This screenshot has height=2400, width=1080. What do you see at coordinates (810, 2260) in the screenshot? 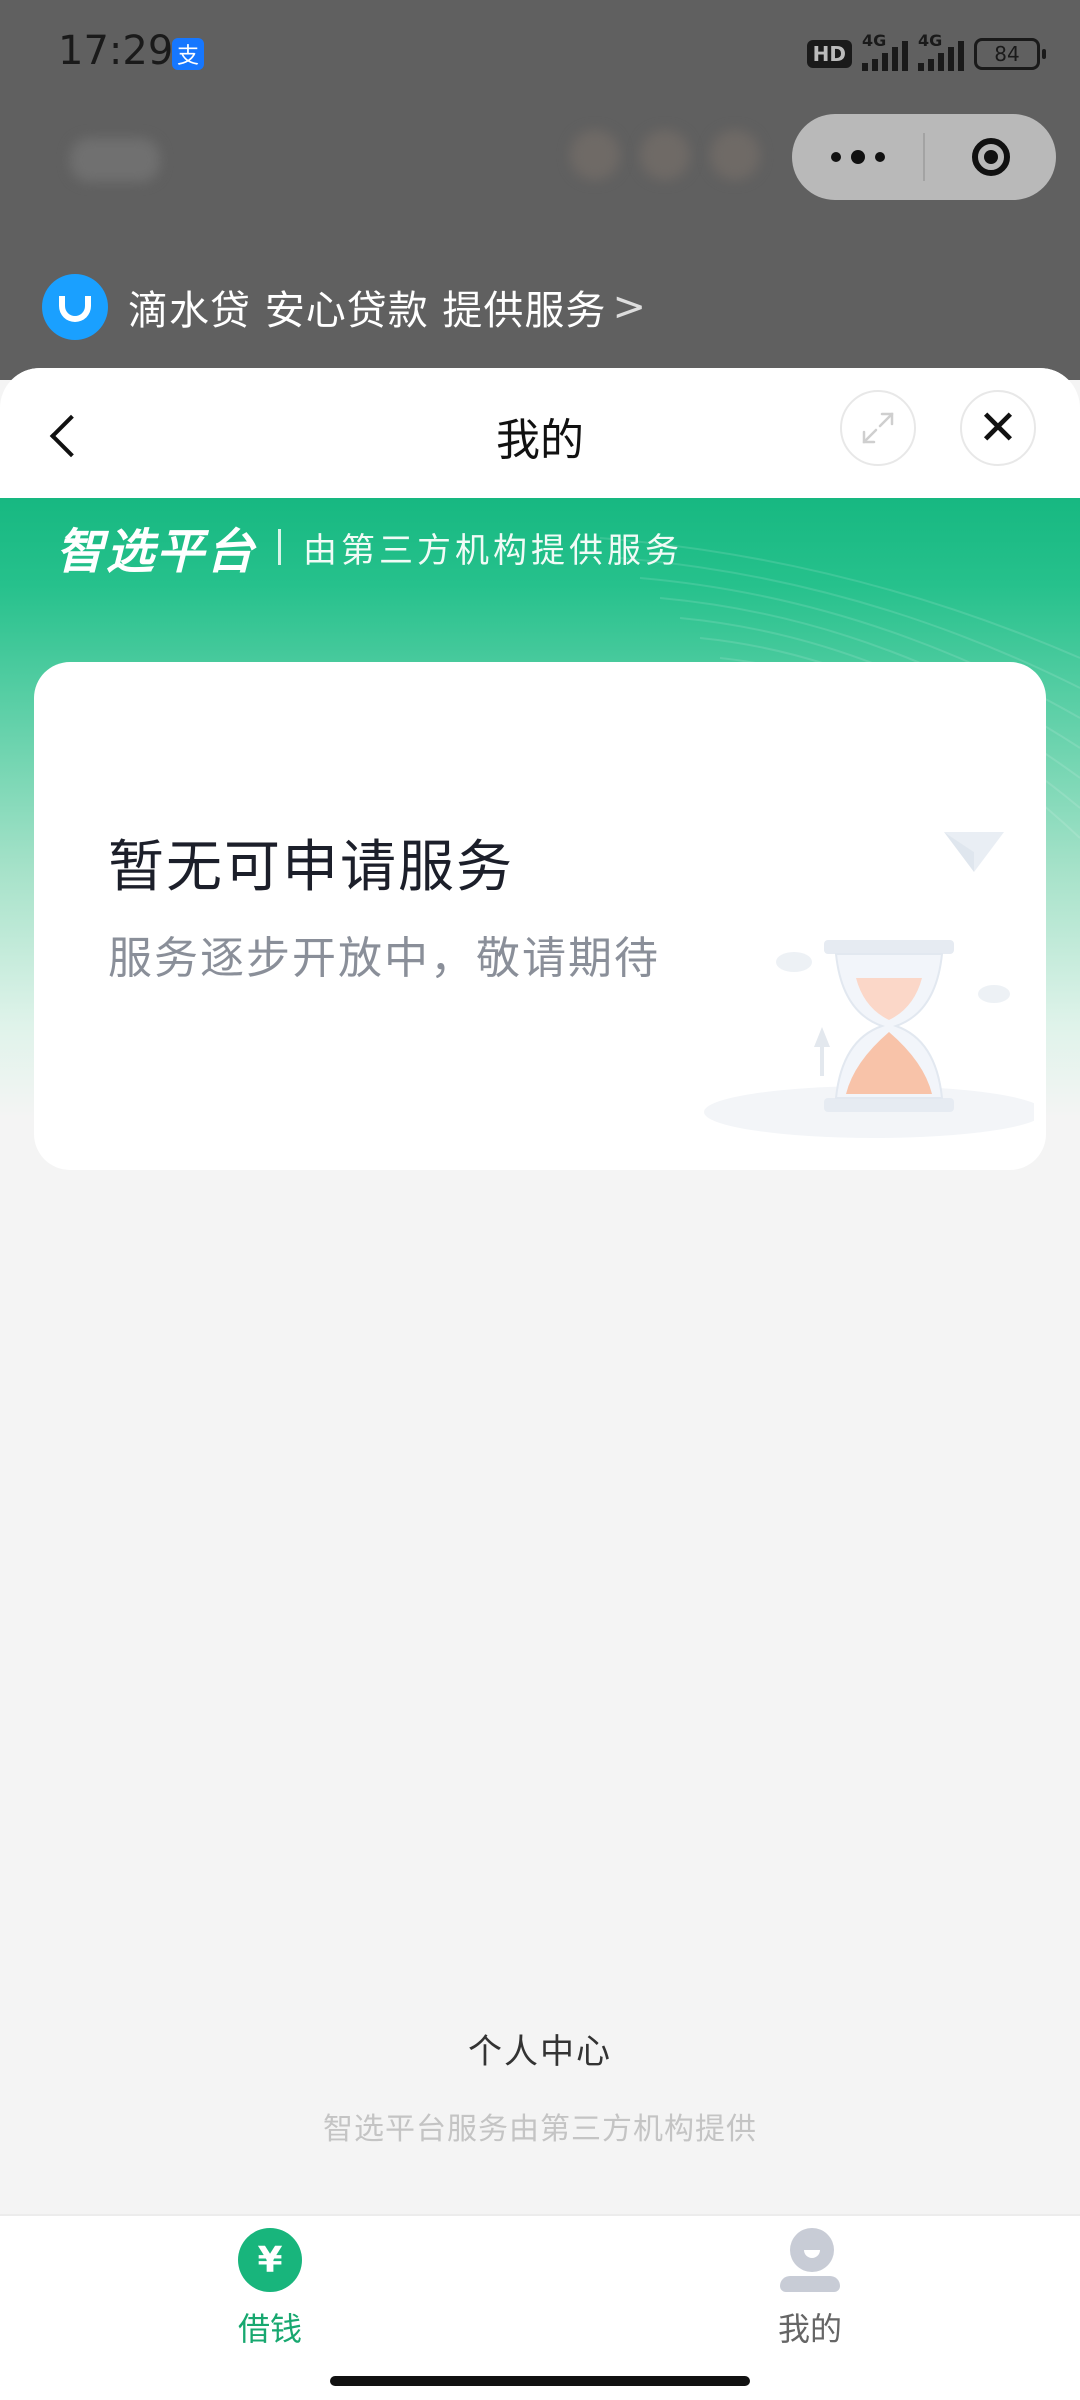
I see `user-icon` at bounding box center [810, 2260].